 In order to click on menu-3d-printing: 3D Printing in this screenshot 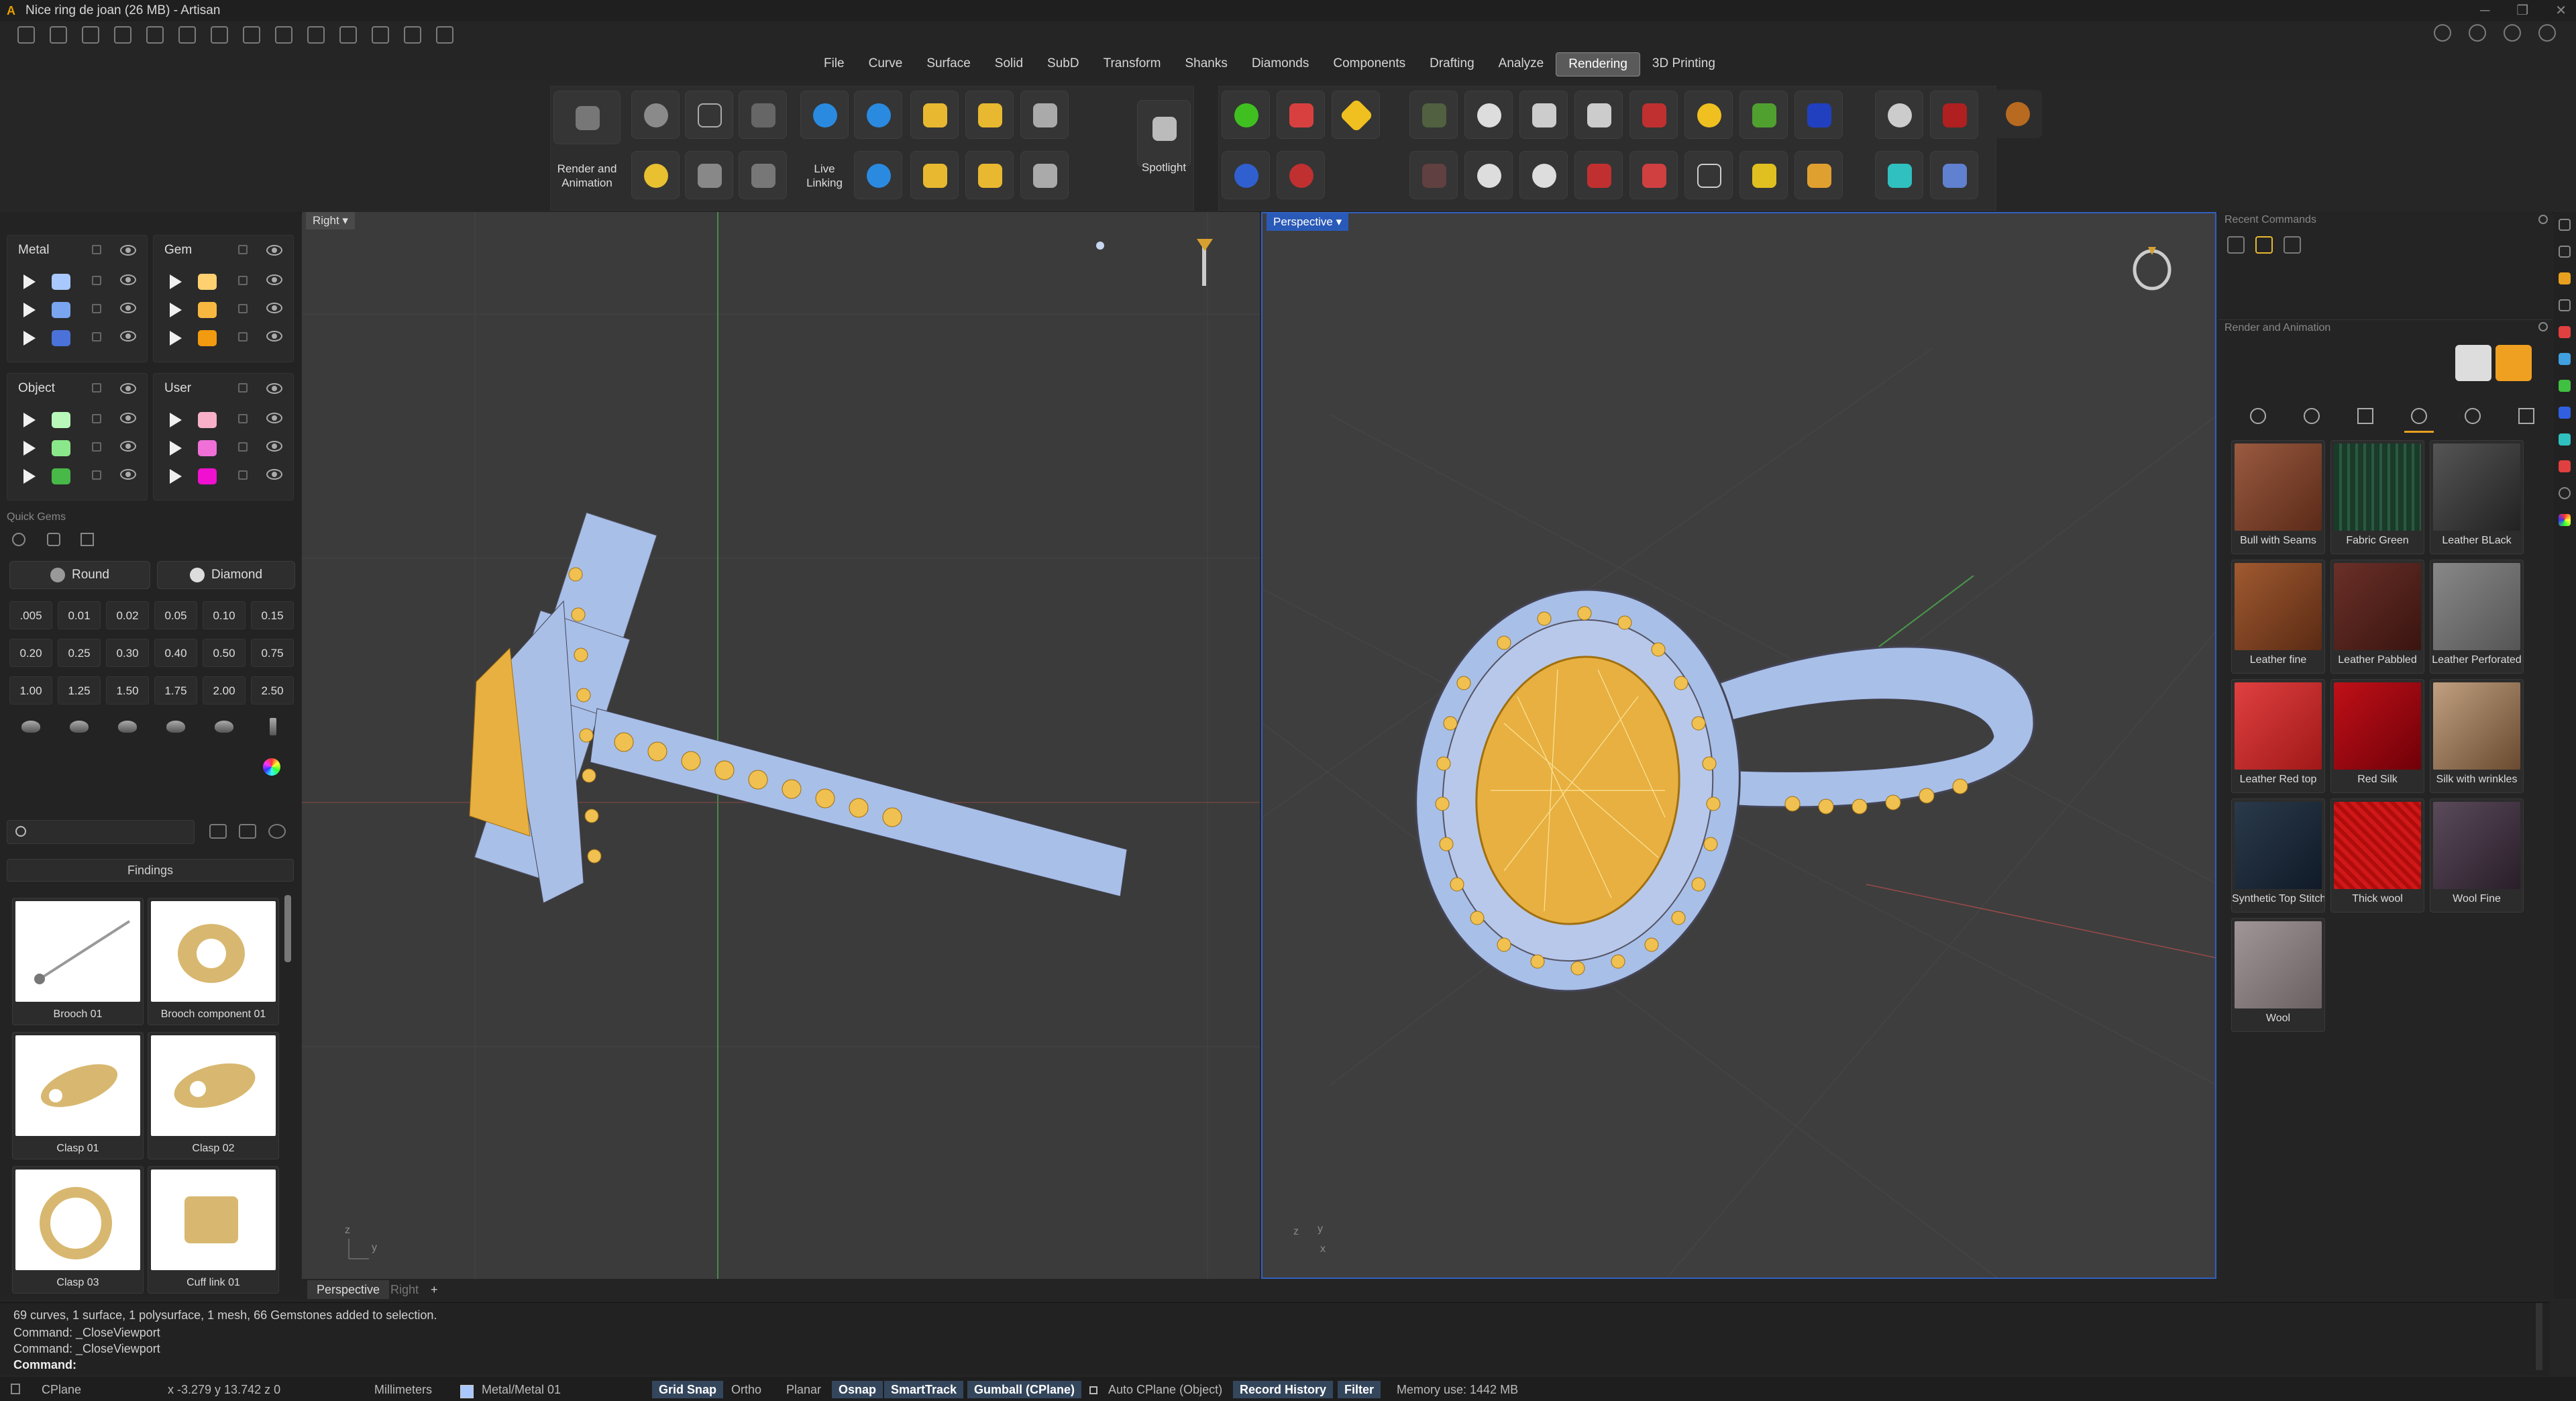, I will do `click(1683, 64)`.